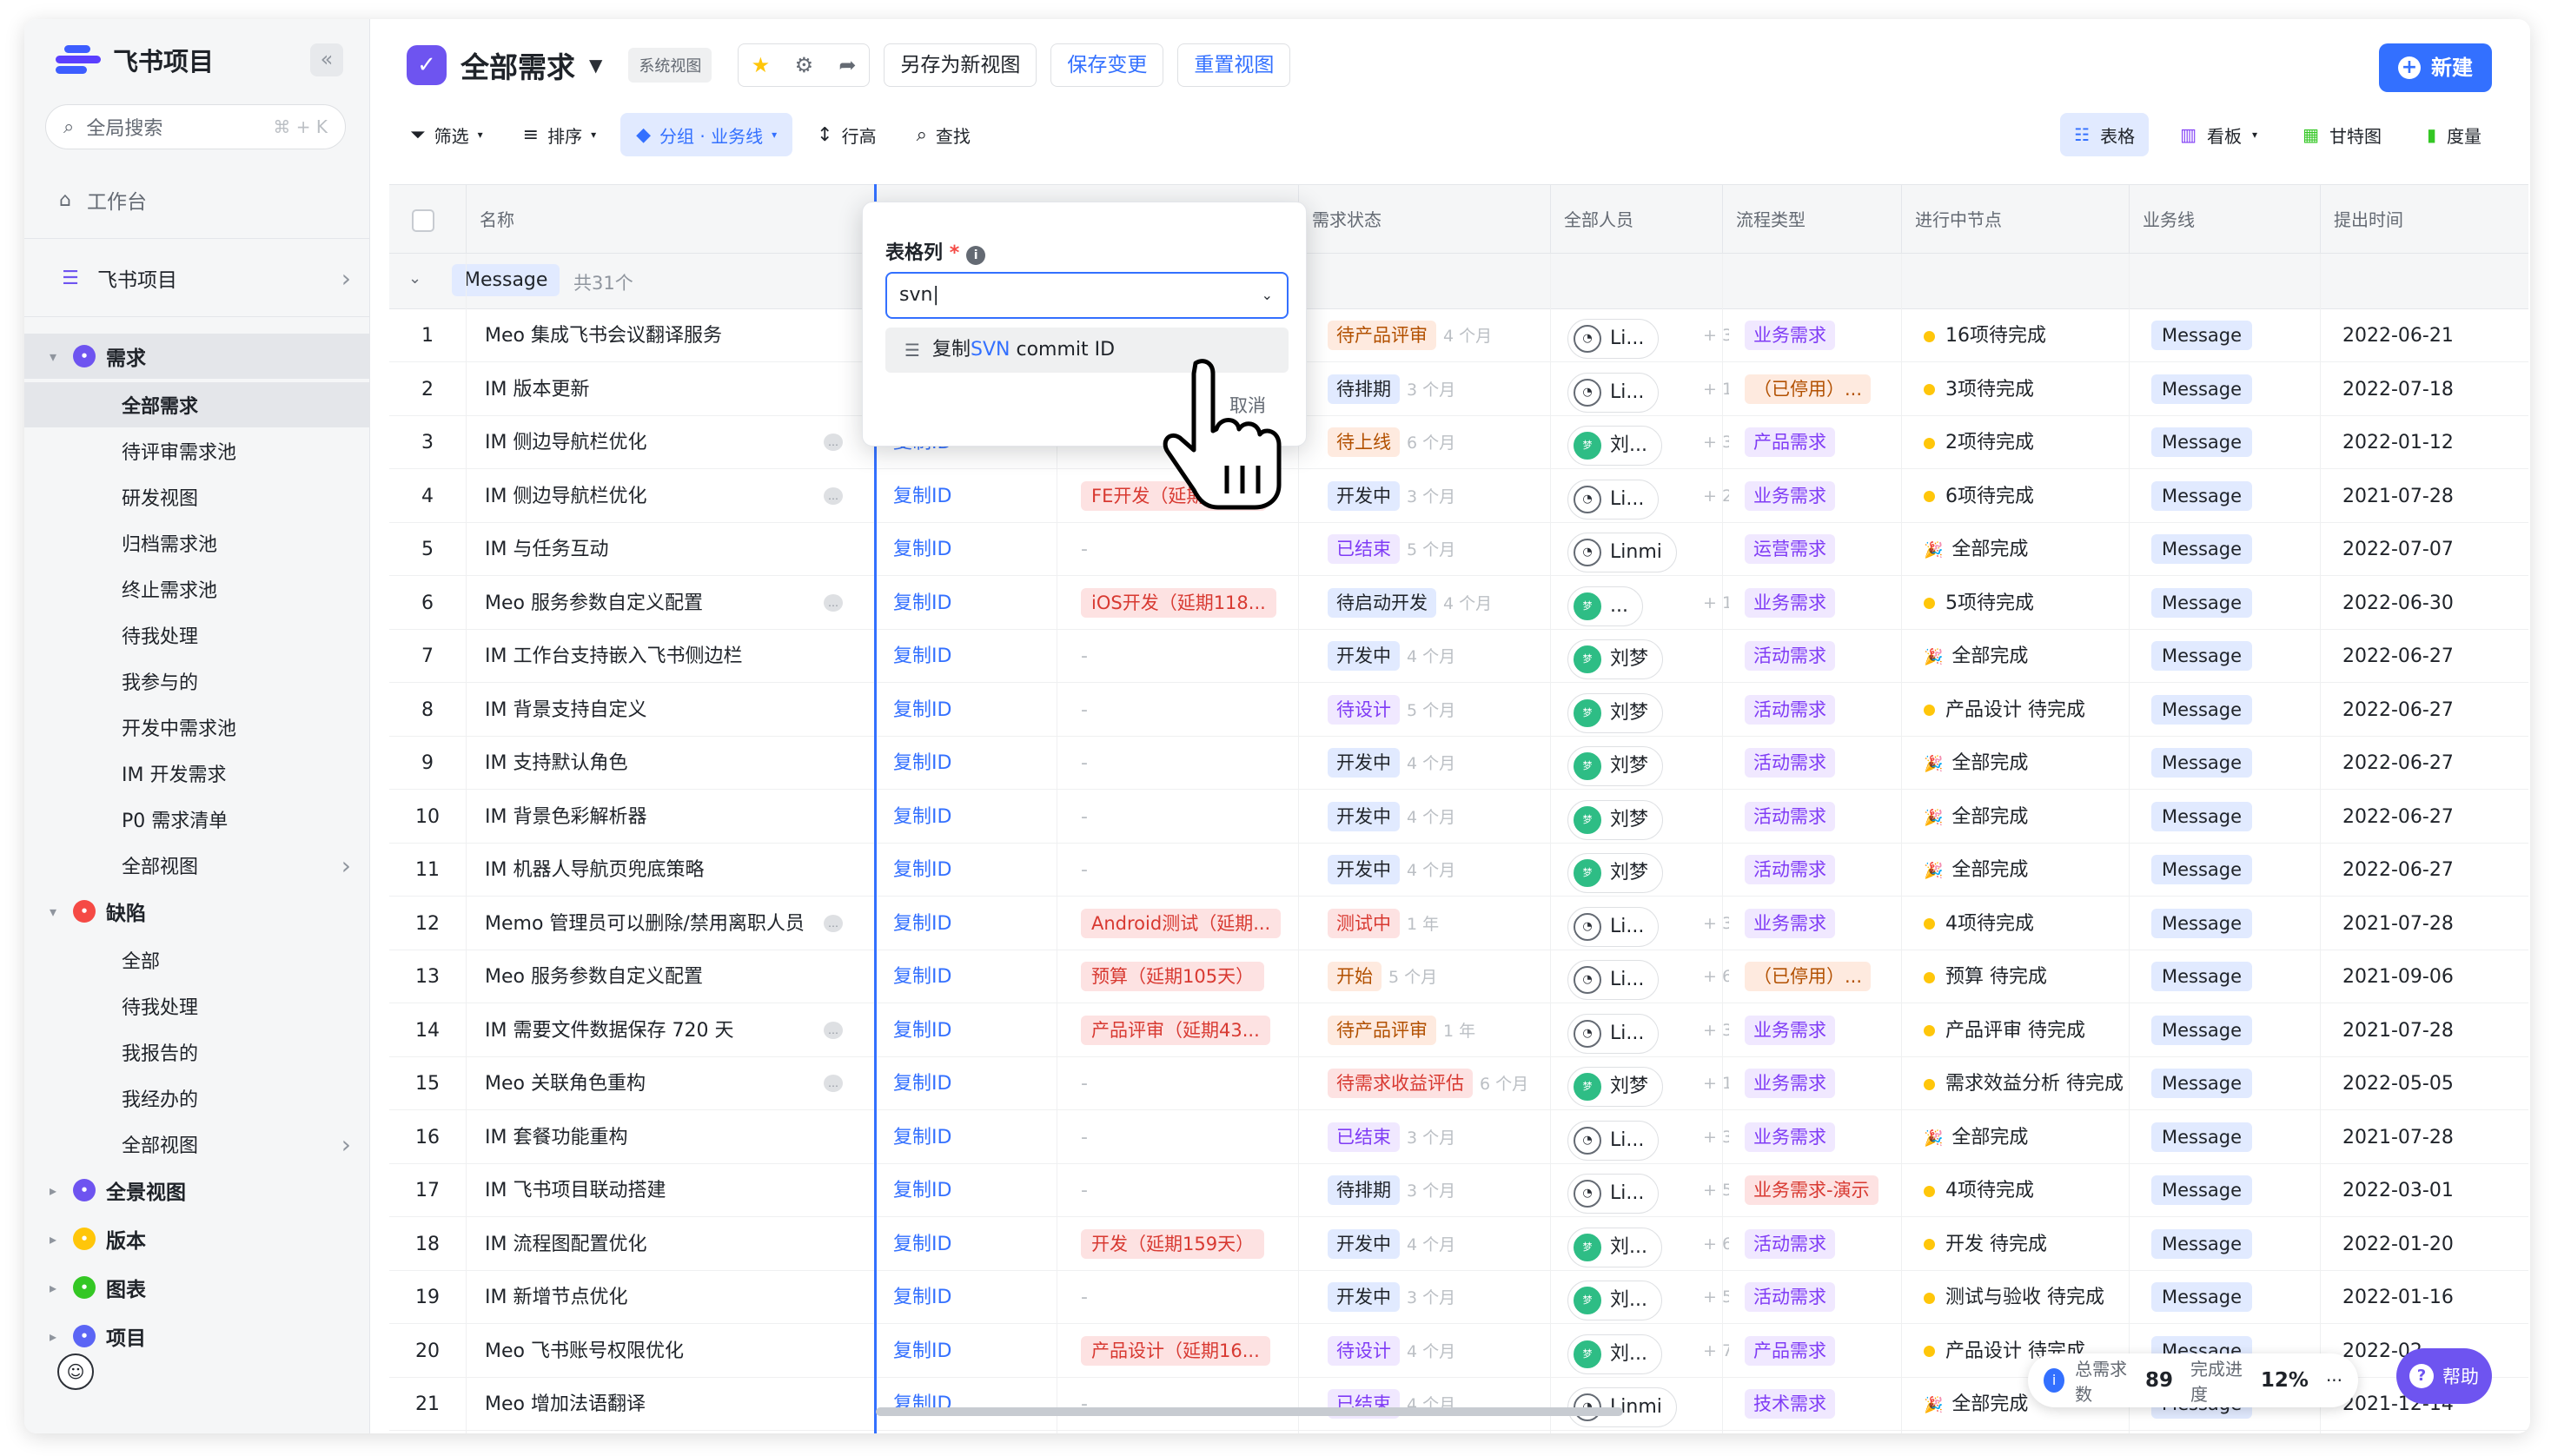 This screenshot has width=2551, height=1456. I want to click on requirement-name: IM 侧边导航栏优化, so click(654, 496).